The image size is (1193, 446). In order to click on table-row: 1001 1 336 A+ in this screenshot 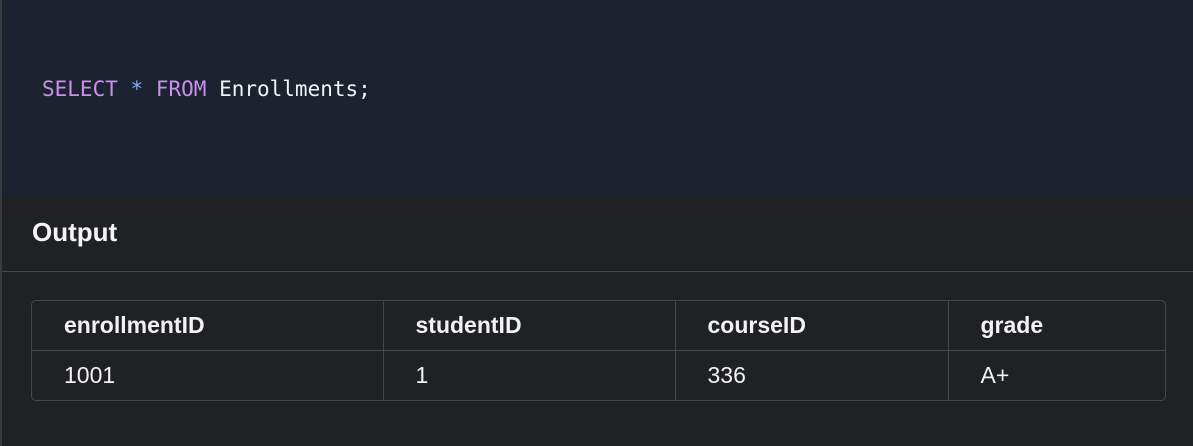, I will do `click(598, 375)`.